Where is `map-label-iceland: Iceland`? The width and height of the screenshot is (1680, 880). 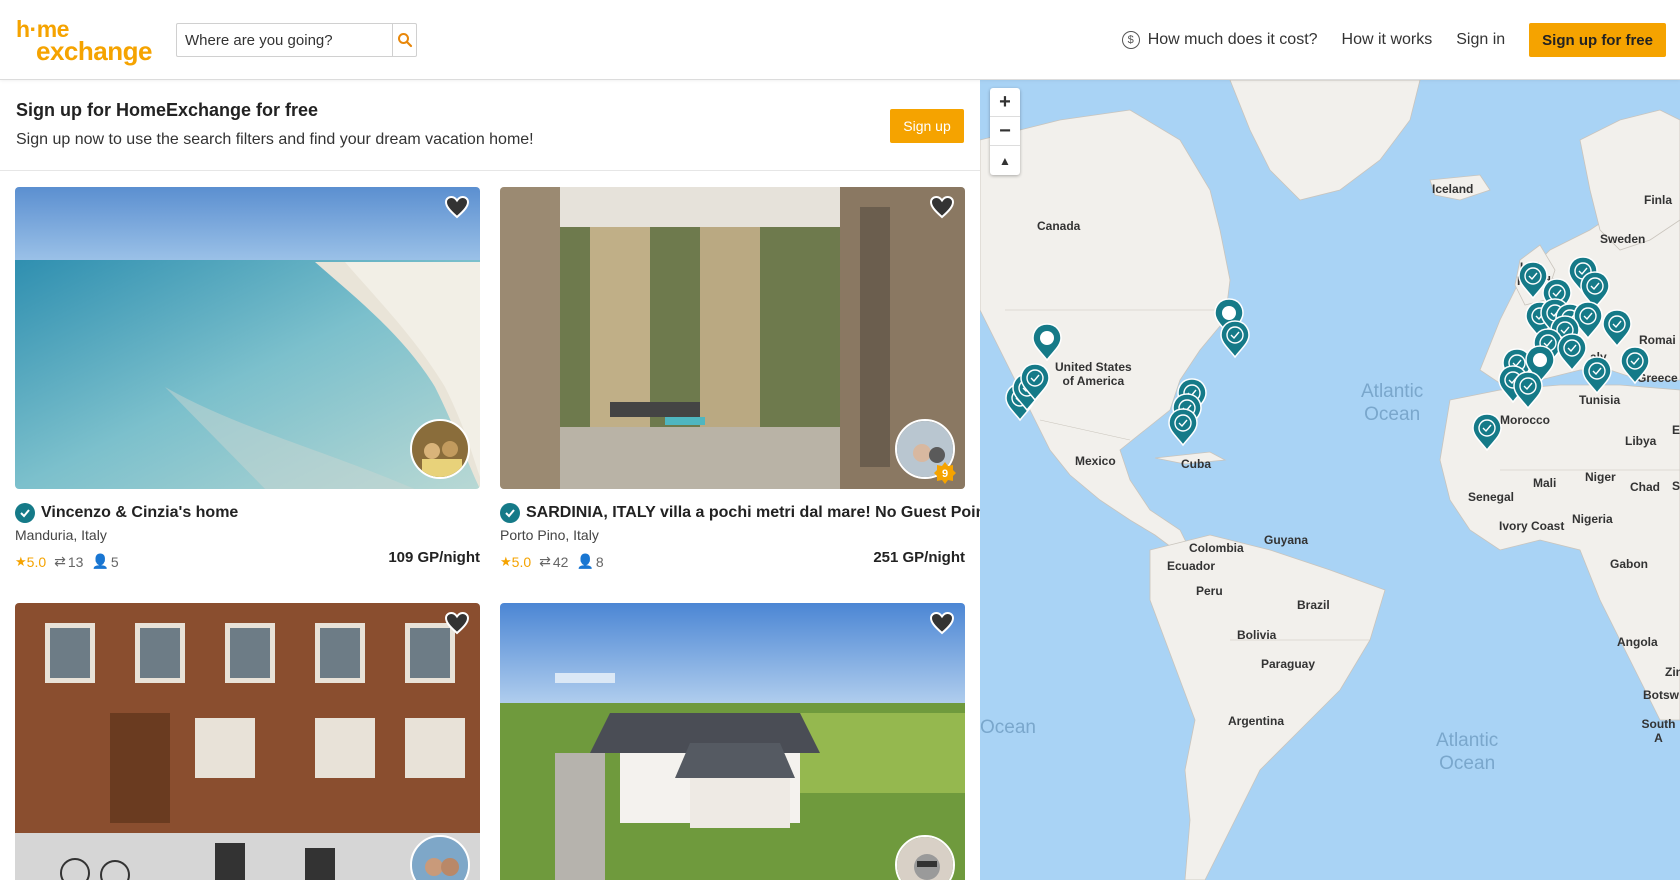
map-label-iceland: Iceland is located at coordinates (1453, 189).